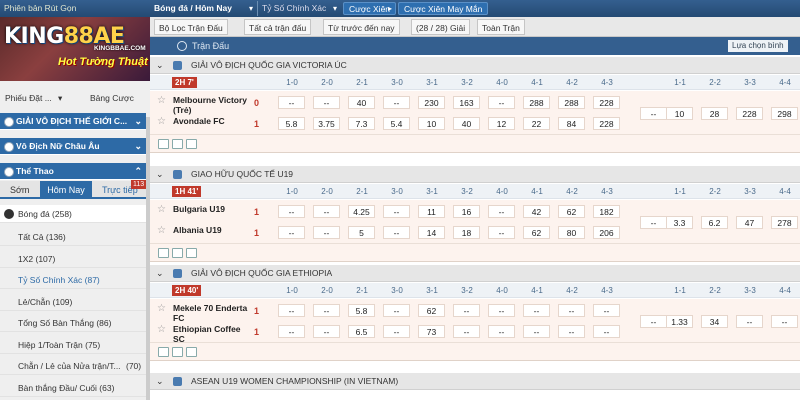 This screenshot has width=800, height=400. Describe the element at coordinates (501, 123) in the screenshot. I see `odds-cell: 12` at that location.